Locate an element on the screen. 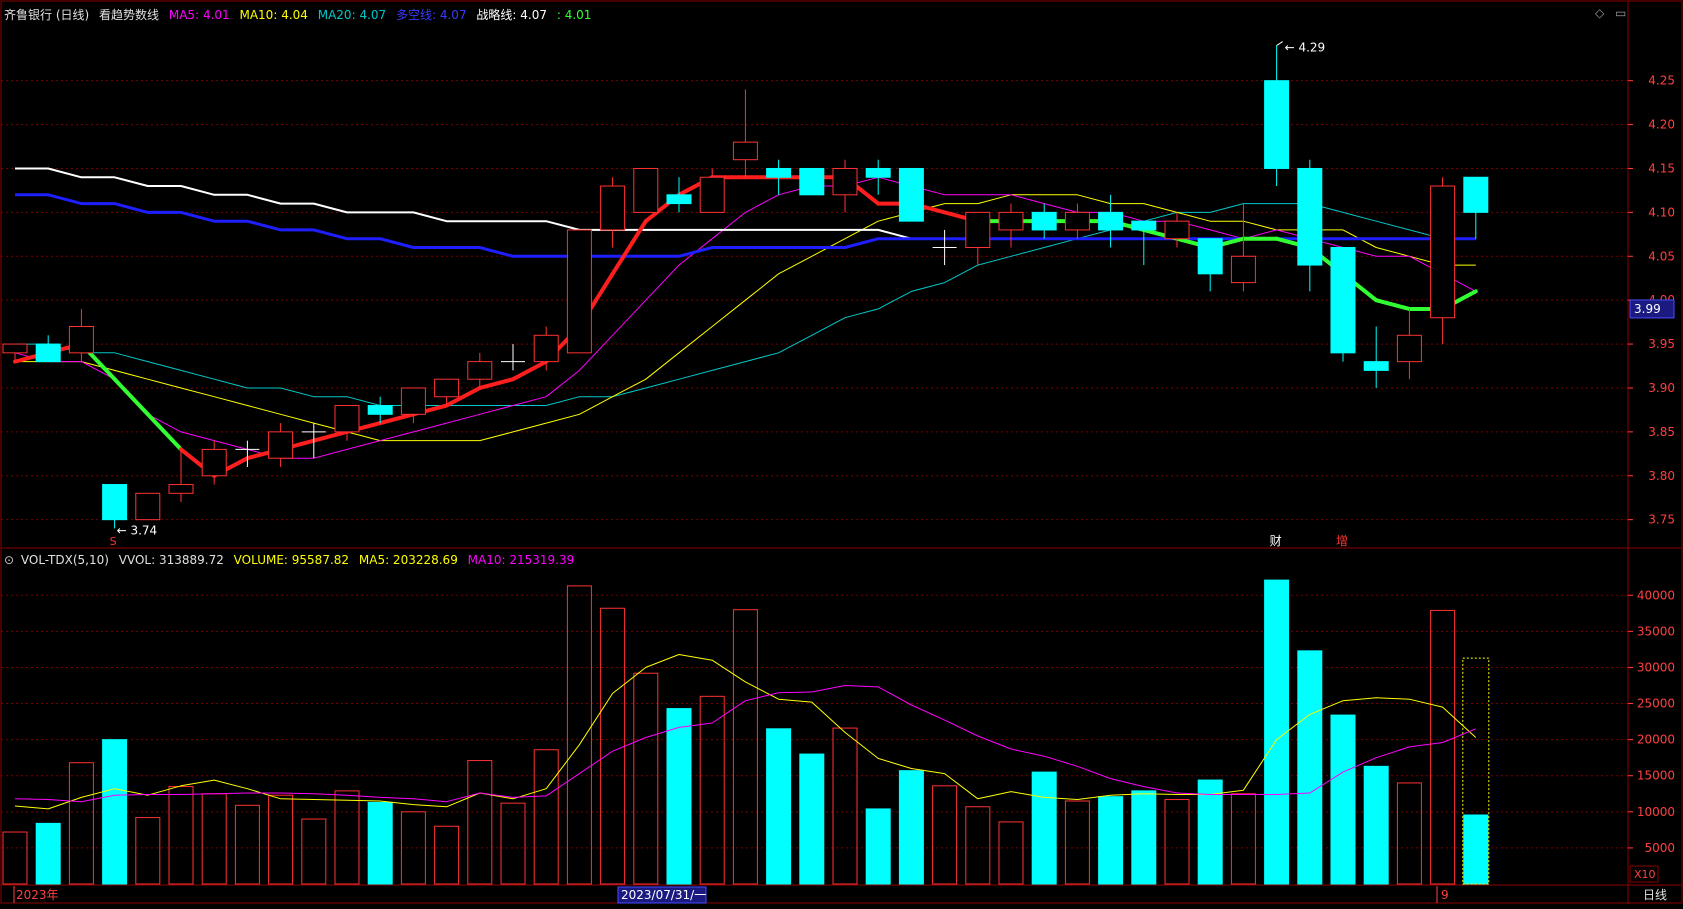 Image resolution: width=1683 pixels, height=909 pixels. volume-menu-icon: ⊙ is located at coordinates (9, 560).